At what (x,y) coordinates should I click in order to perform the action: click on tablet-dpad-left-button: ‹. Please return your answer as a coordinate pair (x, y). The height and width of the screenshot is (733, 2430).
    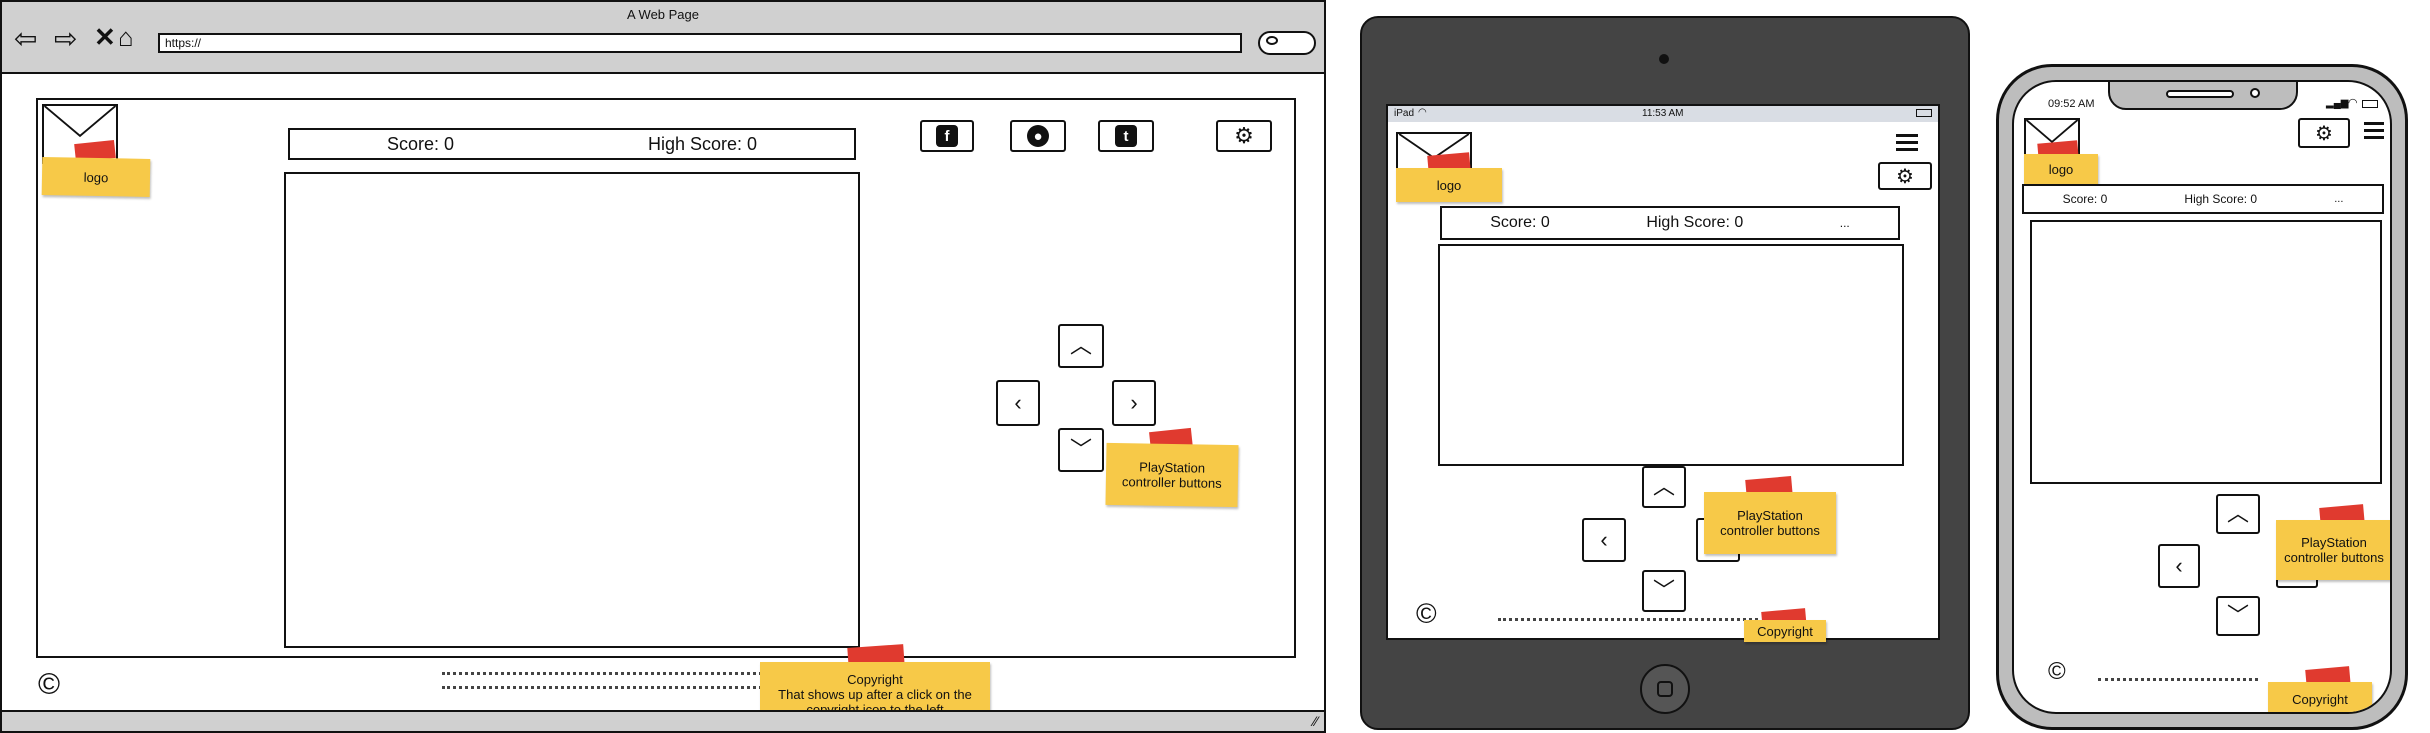
    Looking at the image, I should click on (1604, 540).